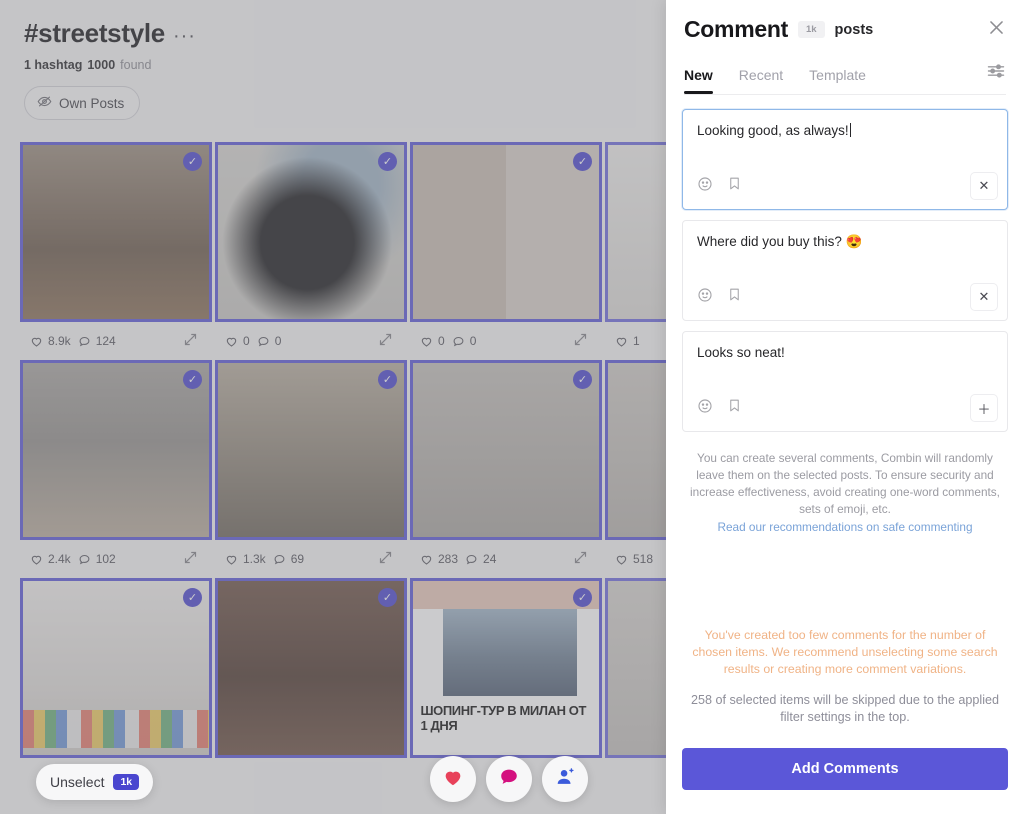 The image size is (1024, 814). What do you see at coordinates (837, 78) in the screenshot?
I see `tab-template: Template` at bounding box center [837, 78].